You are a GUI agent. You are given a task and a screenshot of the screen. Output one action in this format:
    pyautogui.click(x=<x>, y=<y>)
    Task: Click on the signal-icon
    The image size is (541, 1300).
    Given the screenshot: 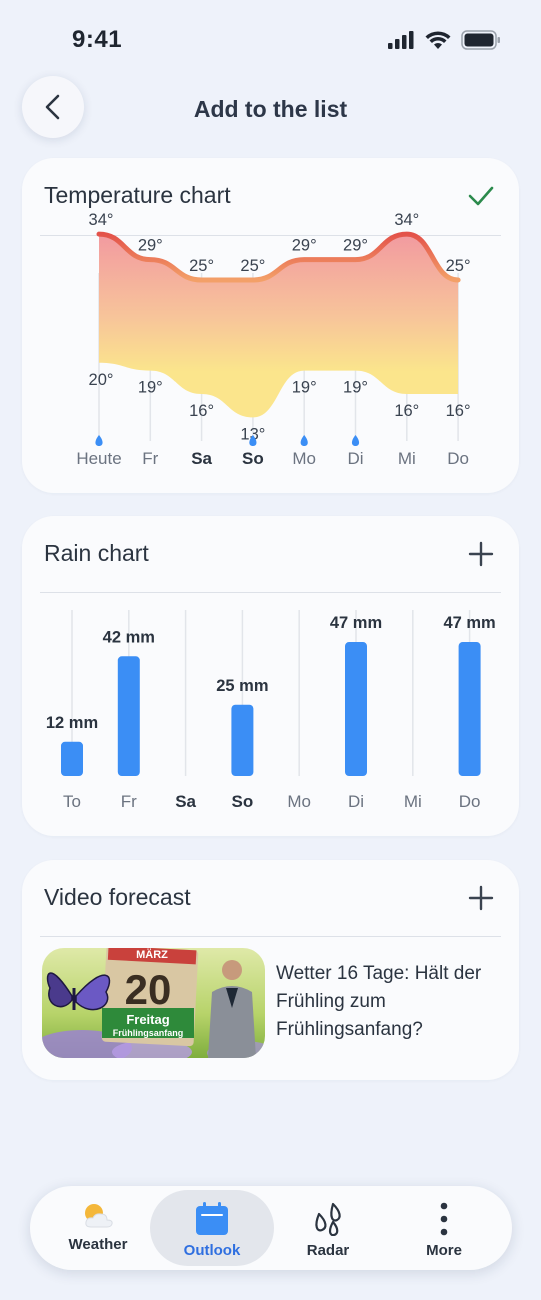 What is the action you would take?
    pyautogui.click(x=401, y=40)
    